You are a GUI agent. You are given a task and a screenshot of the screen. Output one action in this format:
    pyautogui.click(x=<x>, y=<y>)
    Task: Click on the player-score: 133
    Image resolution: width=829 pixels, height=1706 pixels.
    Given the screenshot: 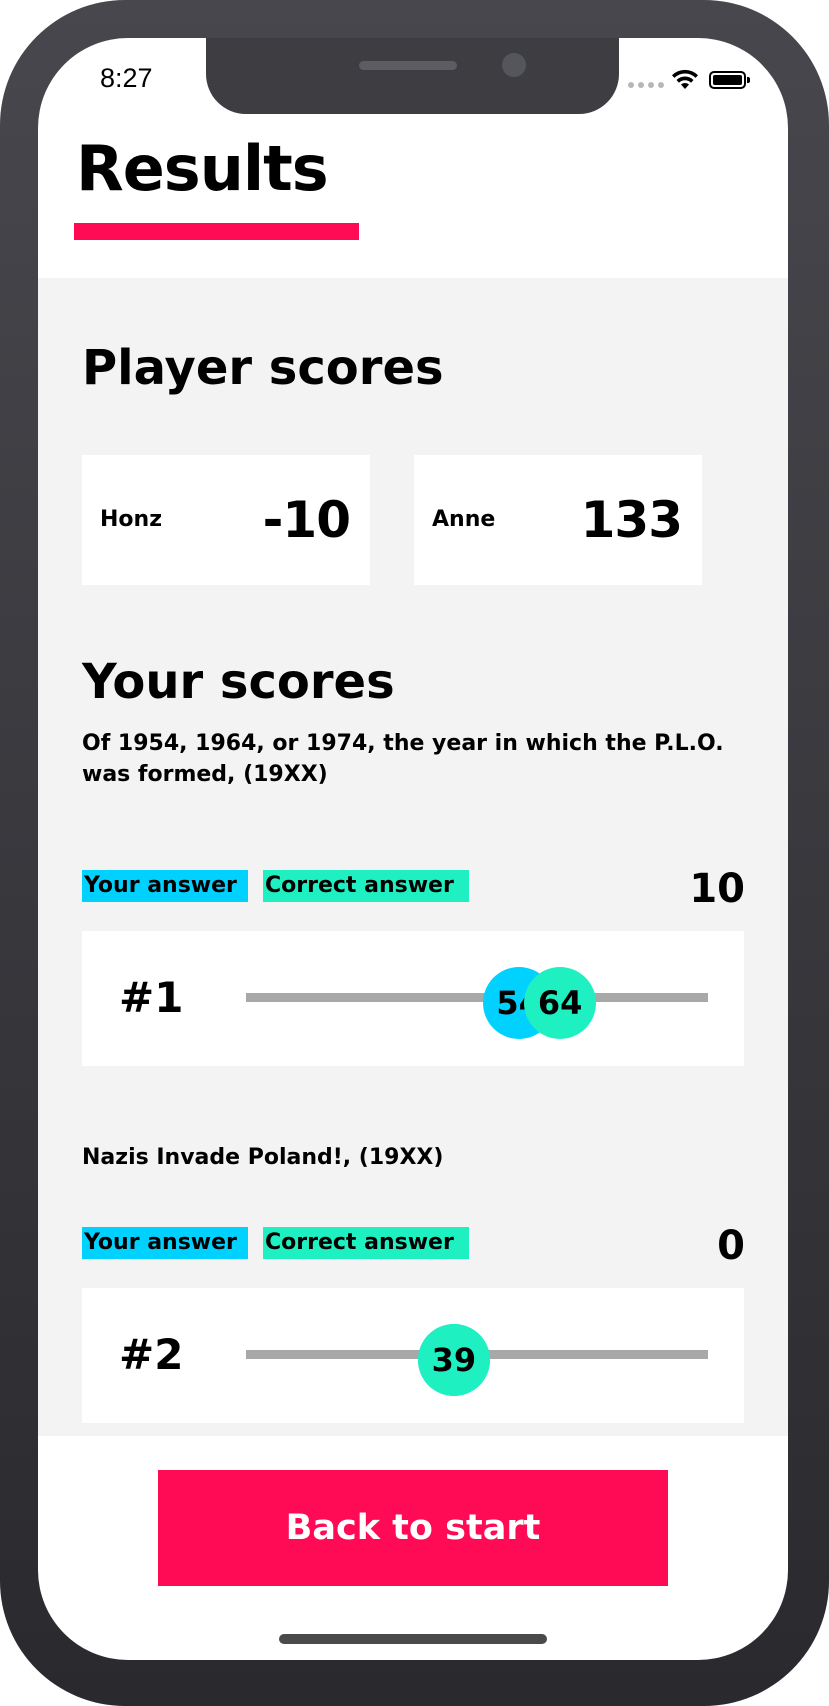 What is the action you would take?
    pyautogui.click(x=631, y=520)
    